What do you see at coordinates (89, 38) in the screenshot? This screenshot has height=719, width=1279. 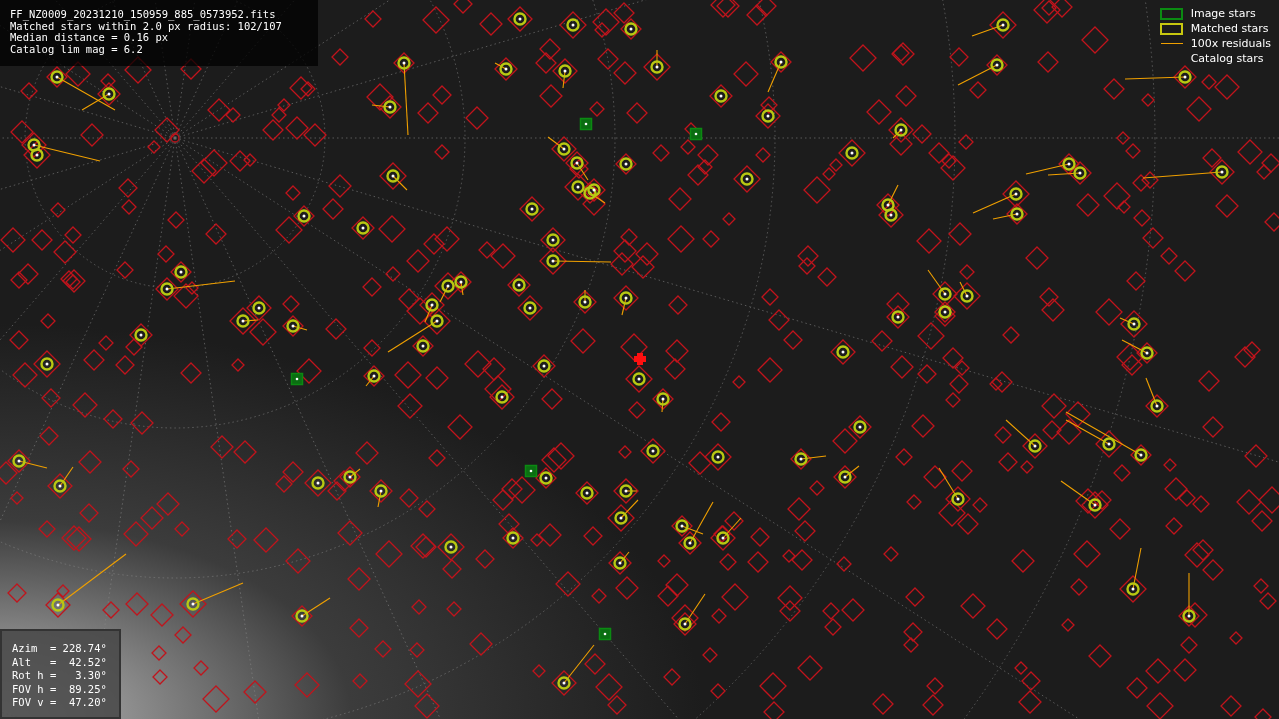 I see `info-text: Median distance = 0.16 px` at bounding box center [89, 38].